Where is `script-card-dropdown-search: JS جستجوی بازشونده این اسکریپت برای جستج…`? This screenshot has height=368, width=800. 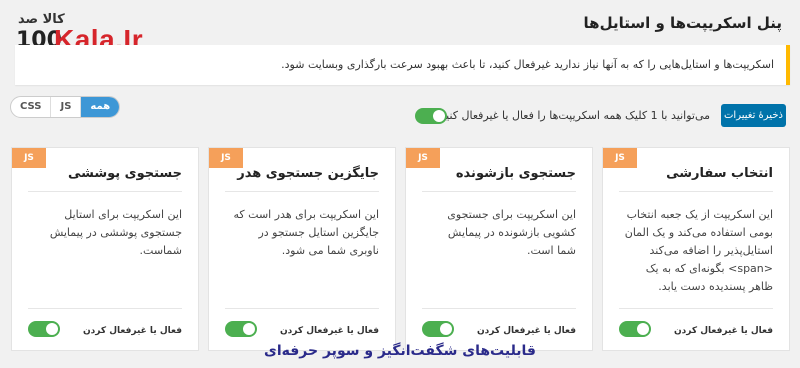
script-card-dropdown-search: JS جستجوی بازشونده این اسکریپت برای جستج… is located at coordinates (499, 249).